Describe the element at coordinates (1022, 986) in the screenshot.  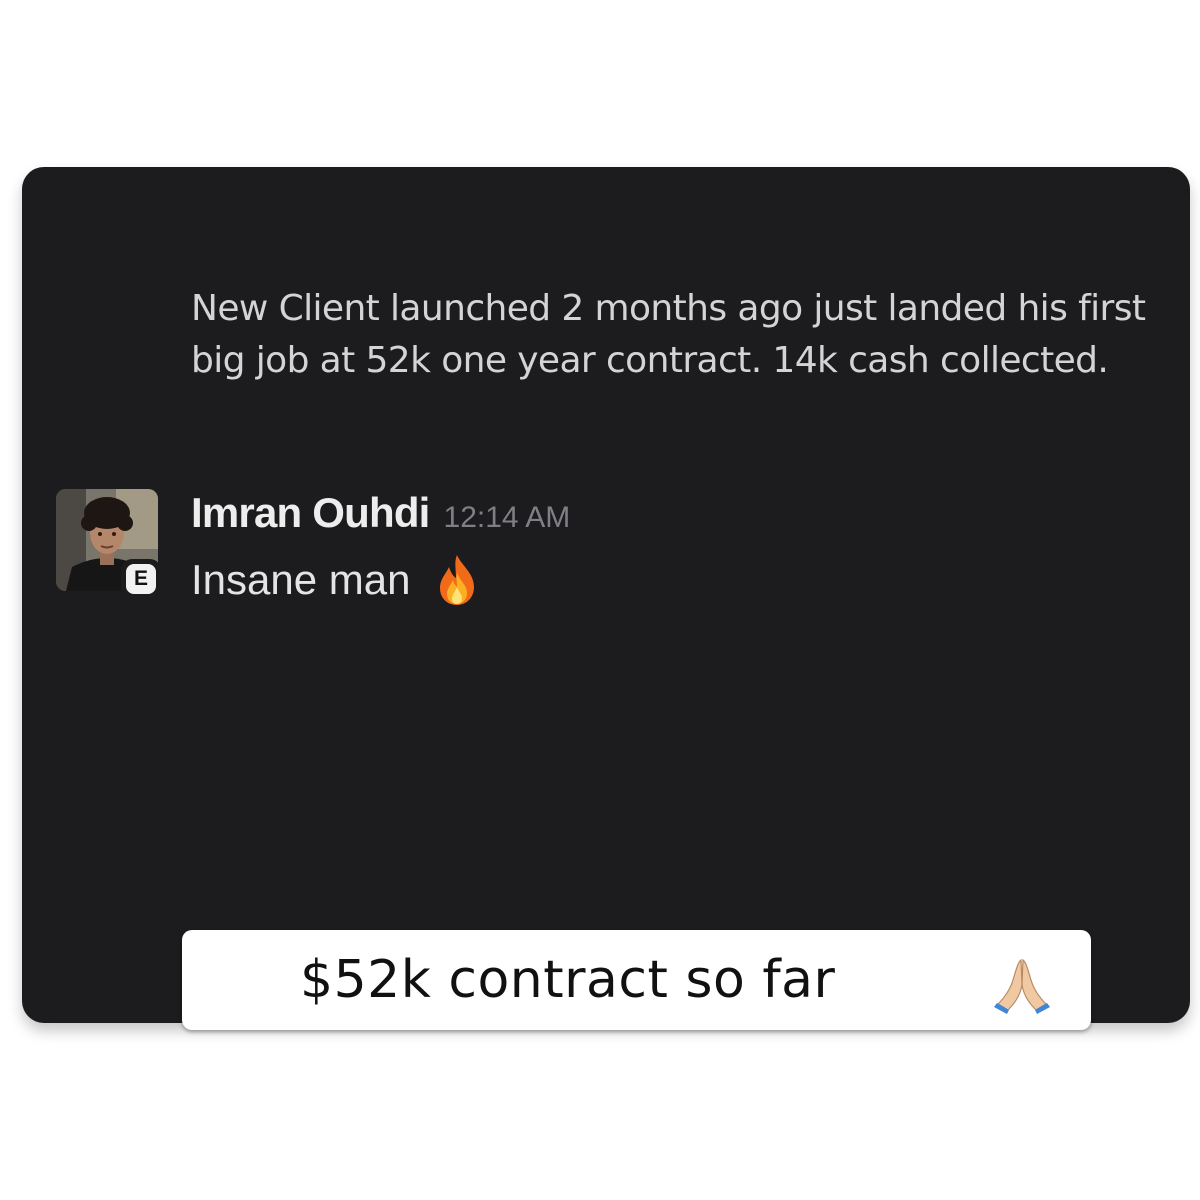
I see `praying-hands-icon` at that location.